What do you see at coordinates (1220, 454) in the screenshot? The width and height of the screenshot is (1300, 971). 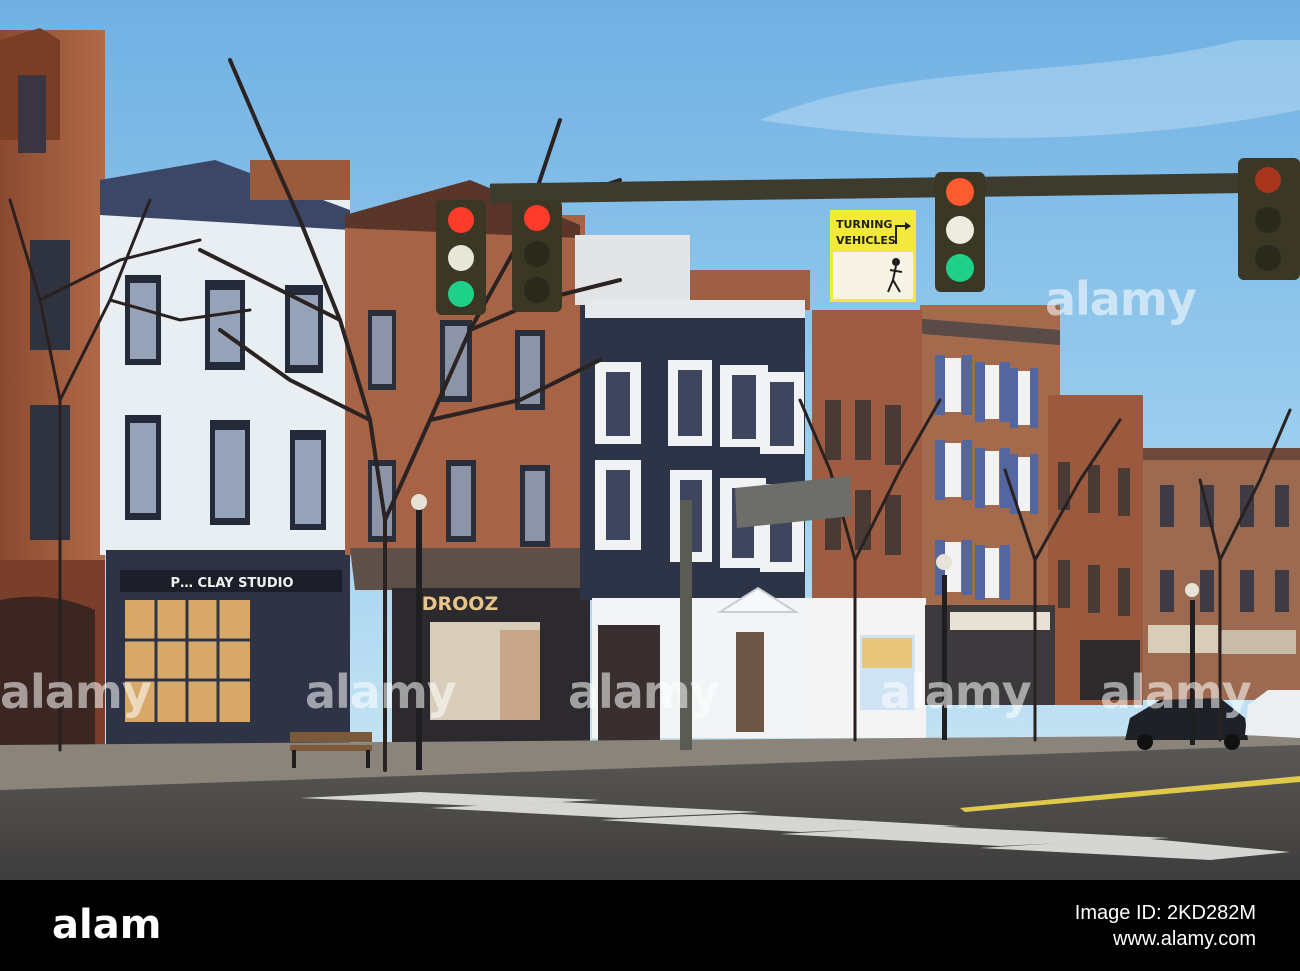 I see `building-far-right-cornice` at bounding box center [1220, 454].